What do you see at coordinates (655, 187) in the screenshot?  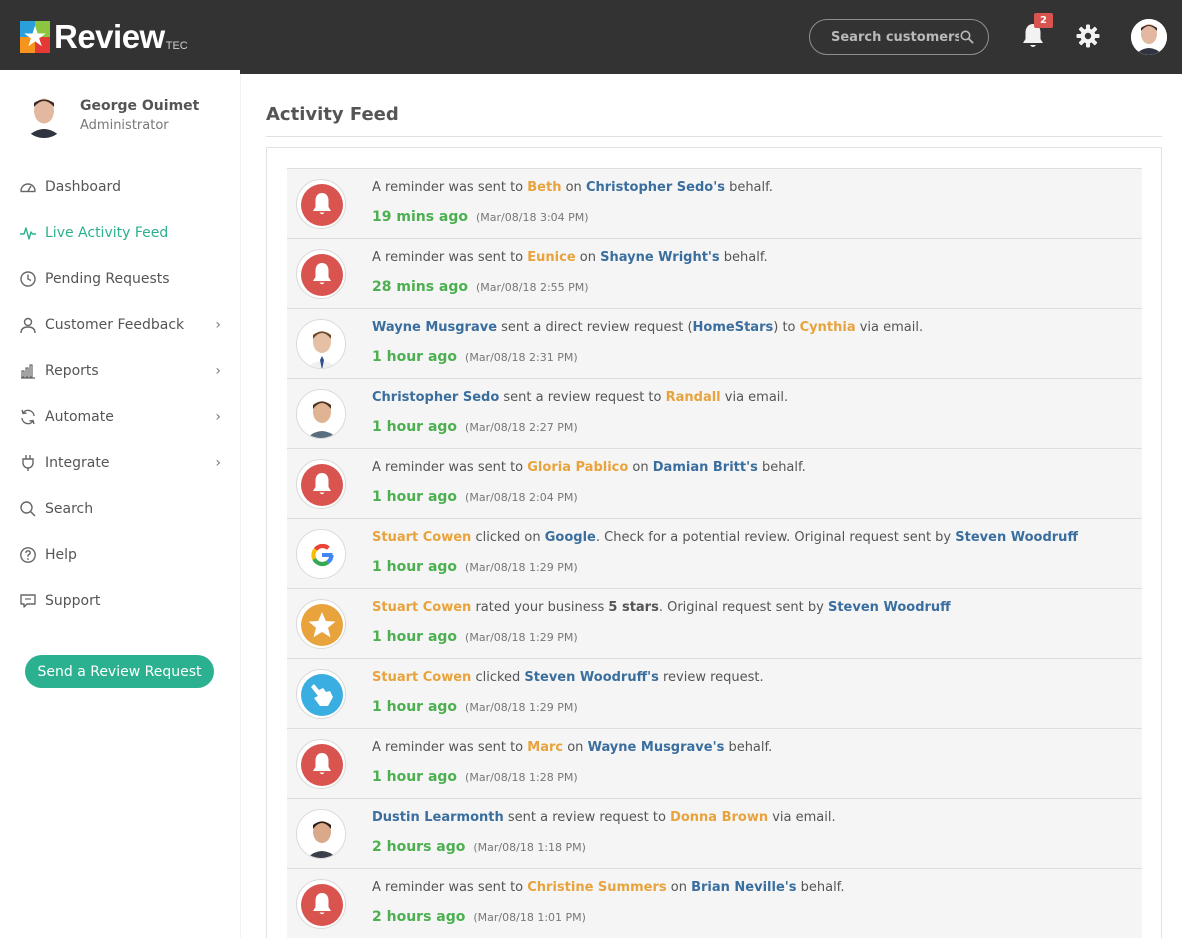 I see `feed-item-link: Christopher Sedo's` at bounding box center [655, 187].